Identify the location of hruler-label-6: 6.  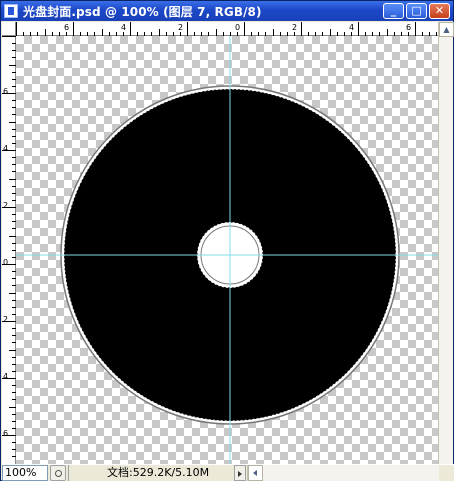
(409, 27).